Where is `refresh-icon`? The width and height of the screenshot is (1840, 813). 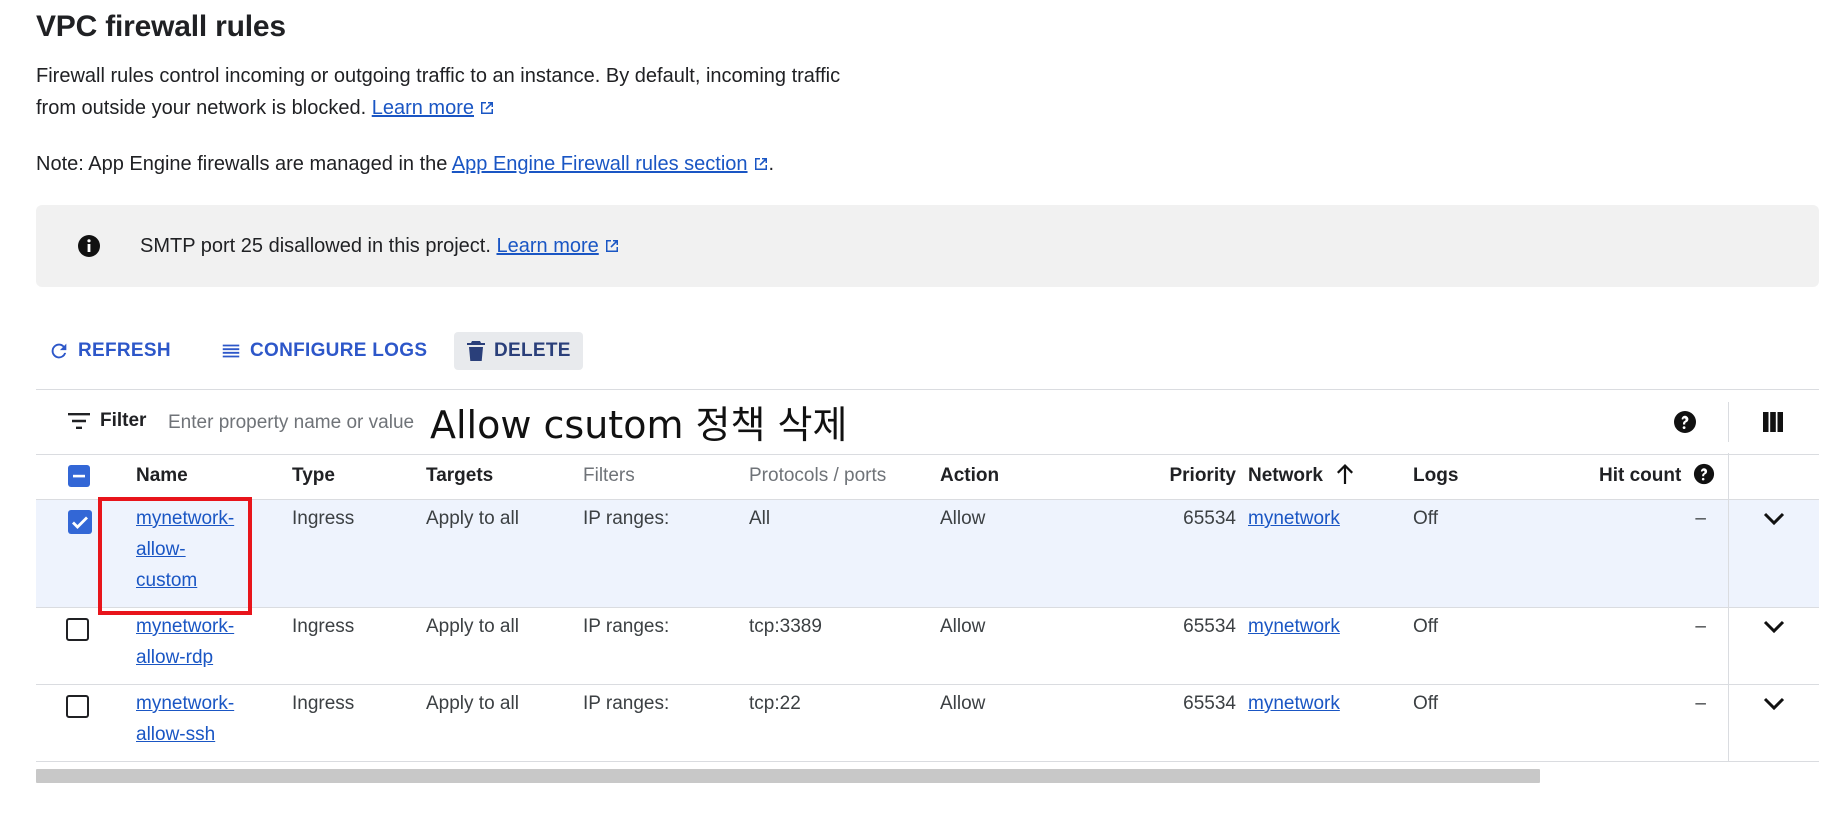
refresh-icon is located at coordinates (59, 351).